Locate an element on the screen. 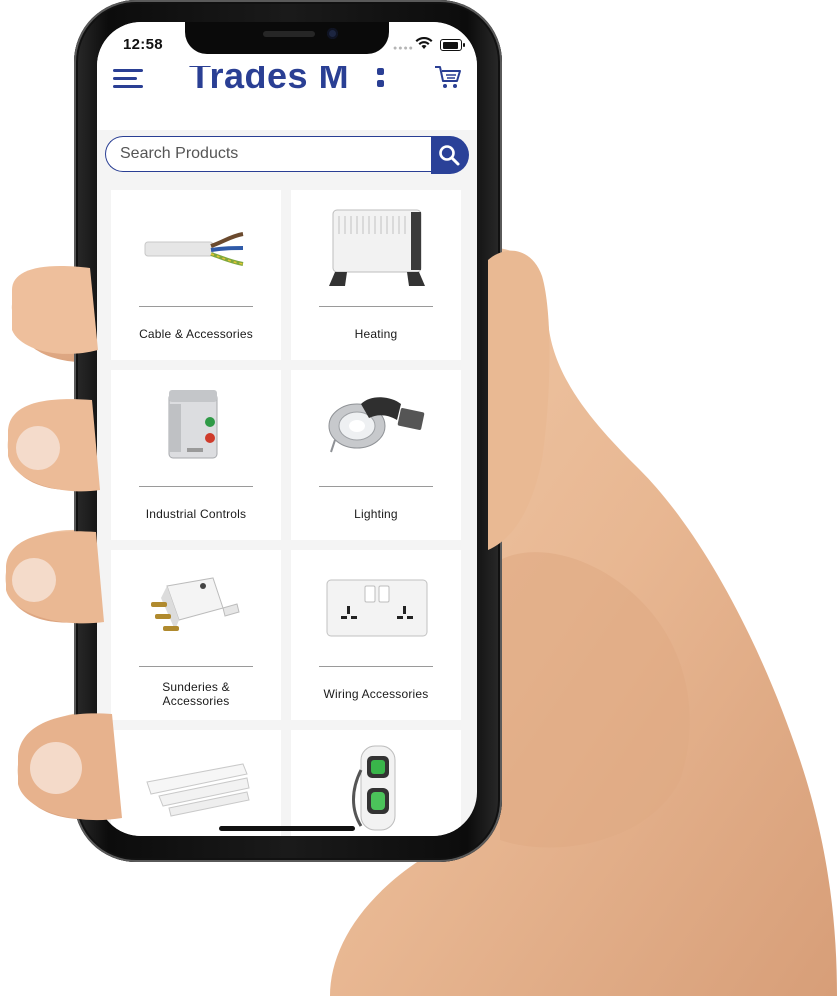 The height and width of the screenshot is (996, 837). search-button is located at coordinates (450, 155).